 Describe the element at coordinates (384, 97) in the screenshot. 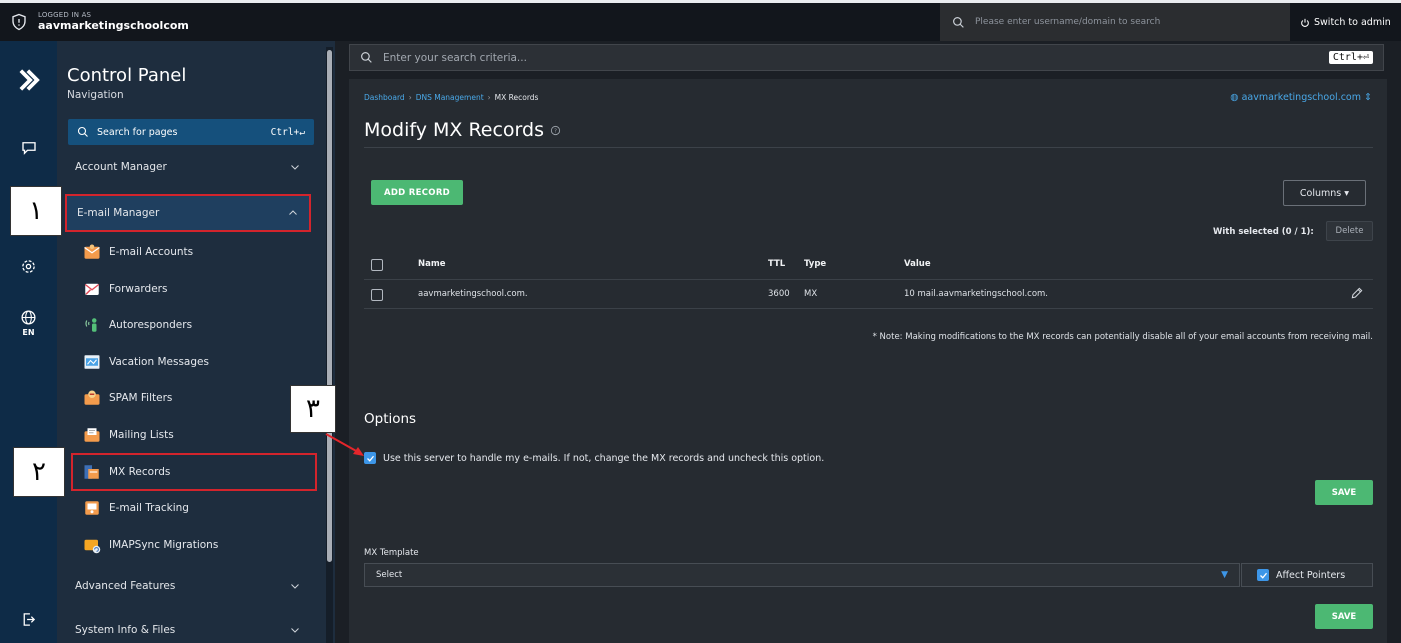

I see `breadcrumb-dashboard: Dashboard` at that location.